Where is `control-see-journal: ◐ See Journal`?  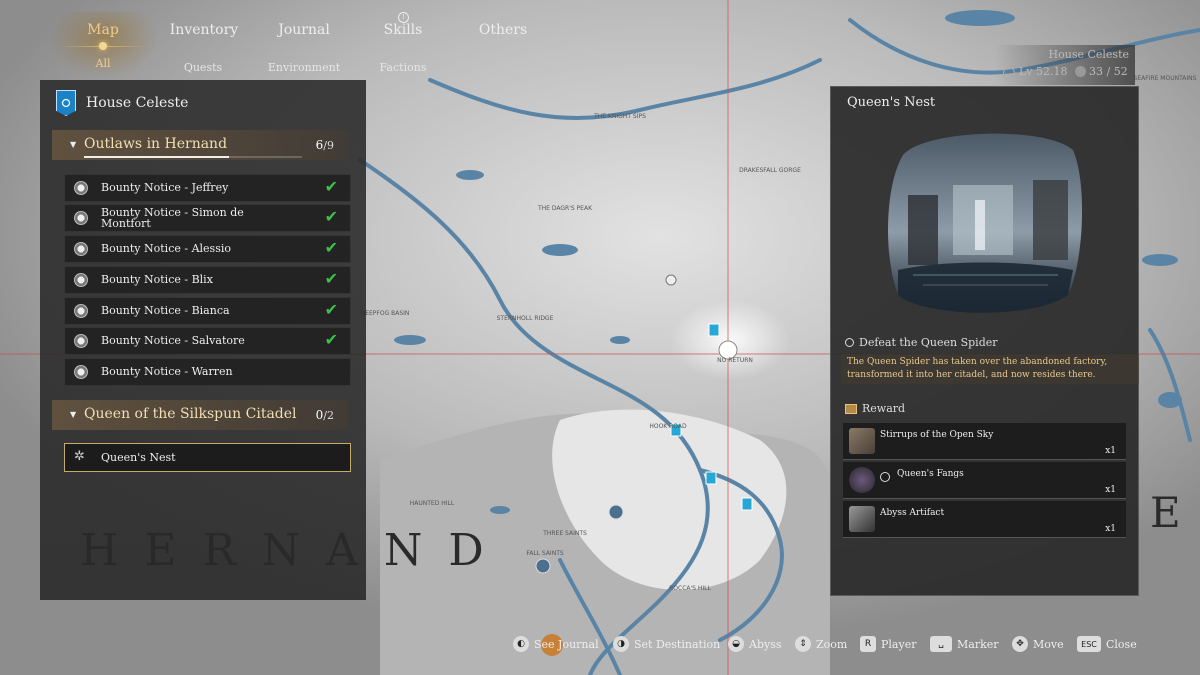 control-see-journal: ◐ See Journal is located at coordinates (556, 644).